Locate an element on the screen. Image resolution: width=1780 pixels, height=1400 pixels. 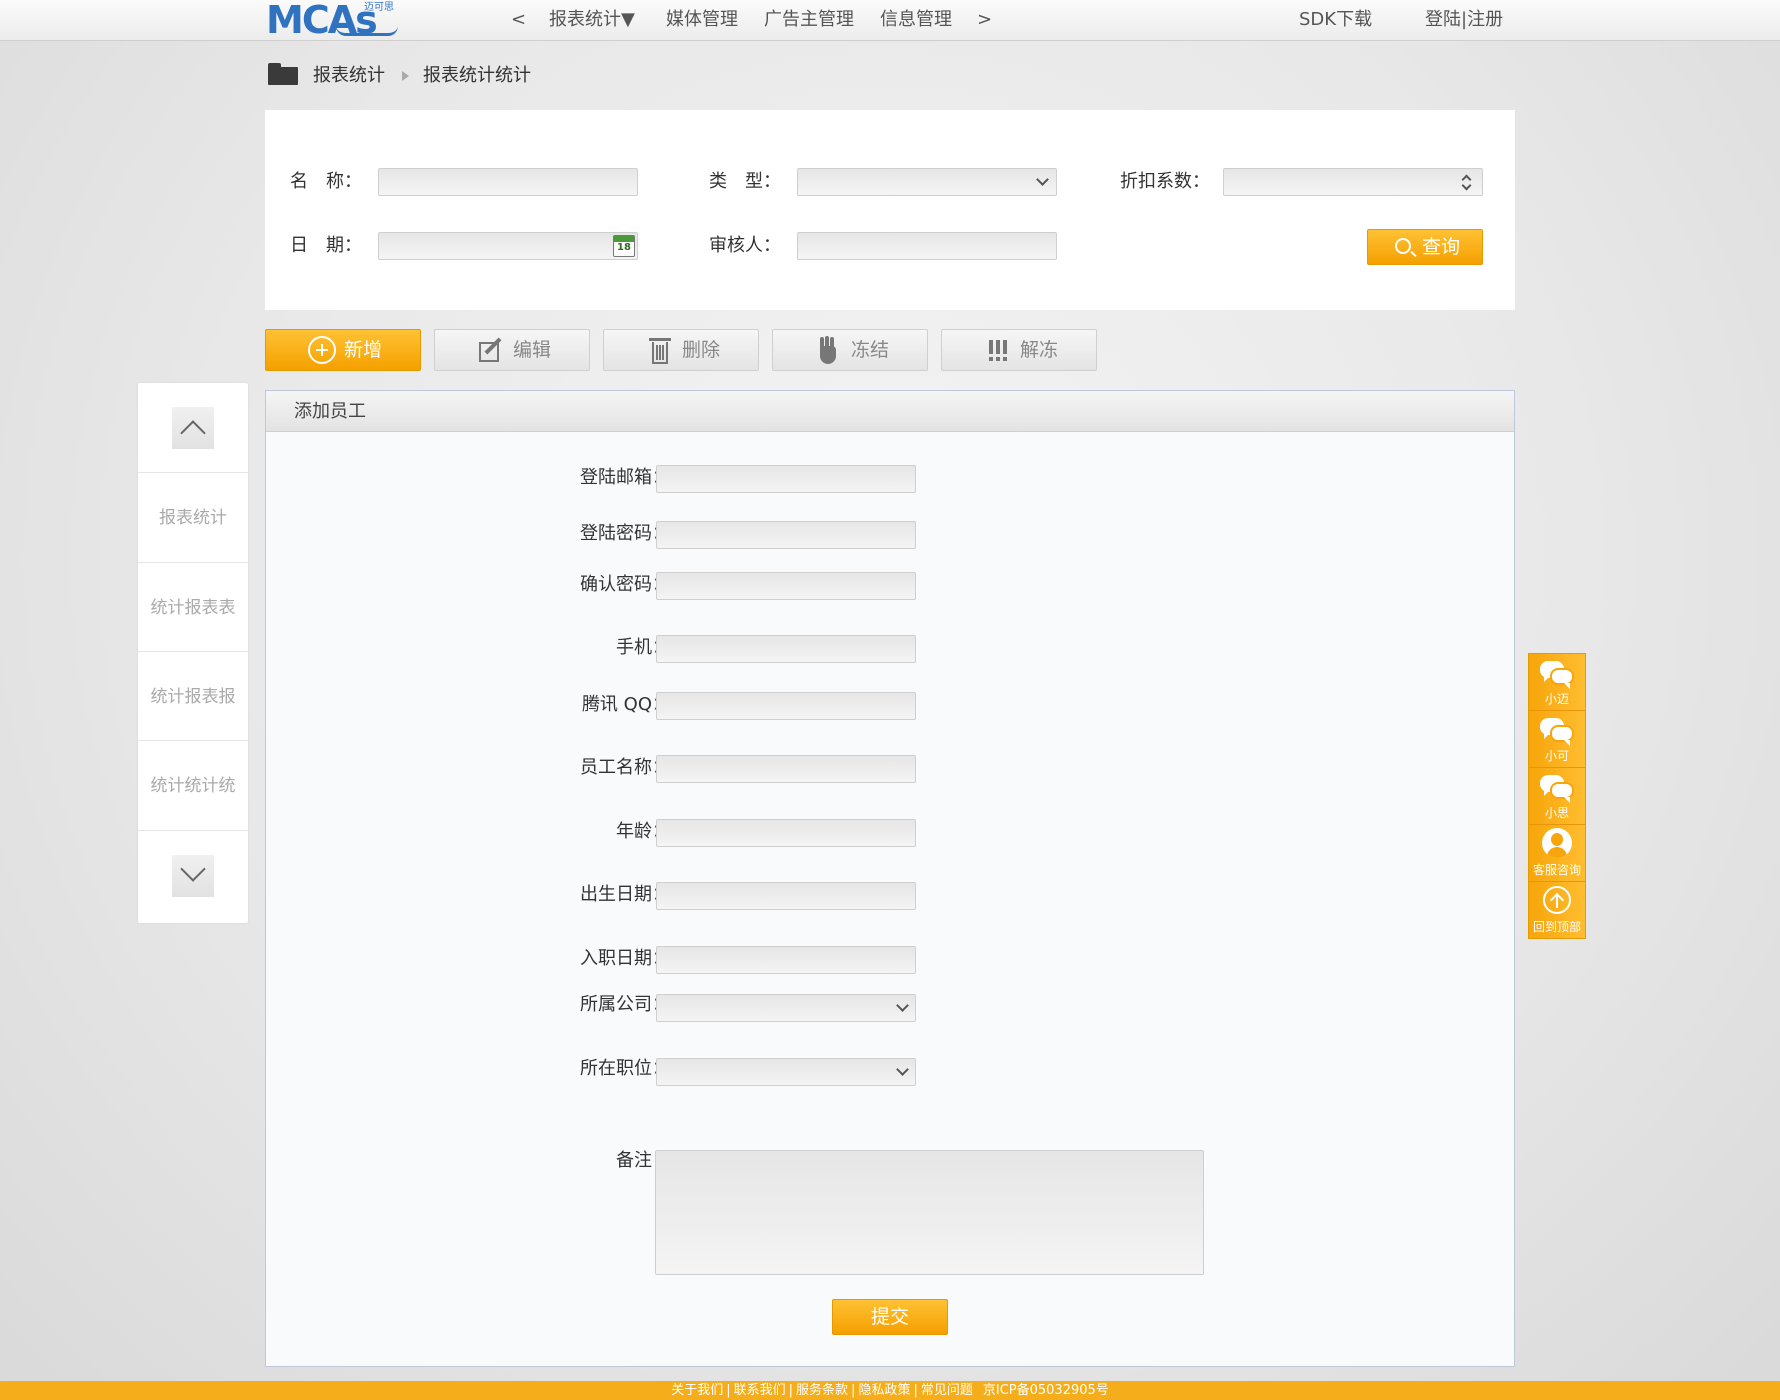
person-icon is located at coordinates (1557, 843).